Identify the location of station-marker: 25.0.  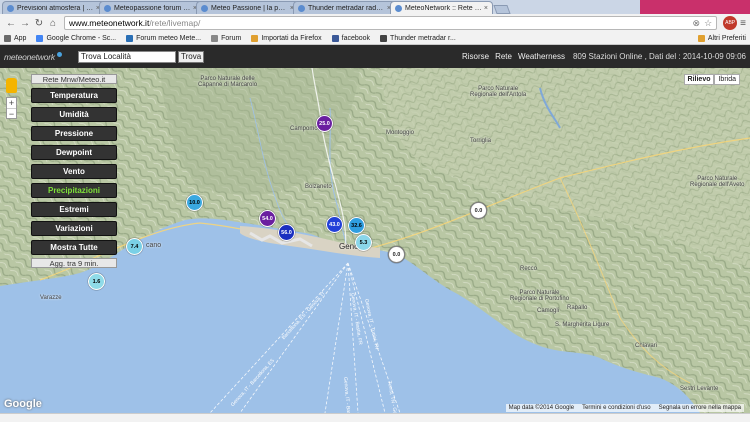
(324, 123).